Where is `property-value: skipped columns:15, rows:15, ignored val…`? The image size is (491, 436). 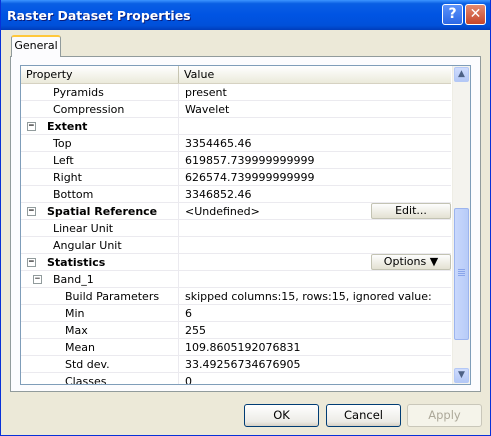
property-value: skipped columns:15, rows:15, ignored val… is located at coordinates (308, 296).